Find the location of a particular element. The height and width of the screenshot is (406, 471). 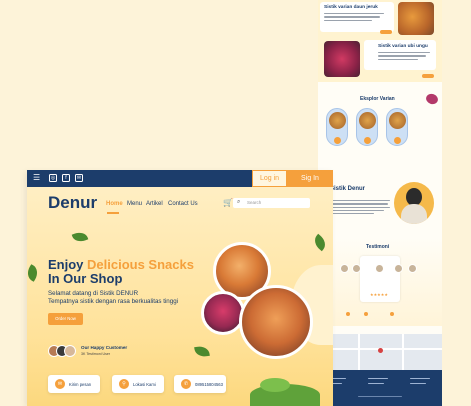

send-message-card: ✉ Kirim pesan is located at coordinates (74, 384).